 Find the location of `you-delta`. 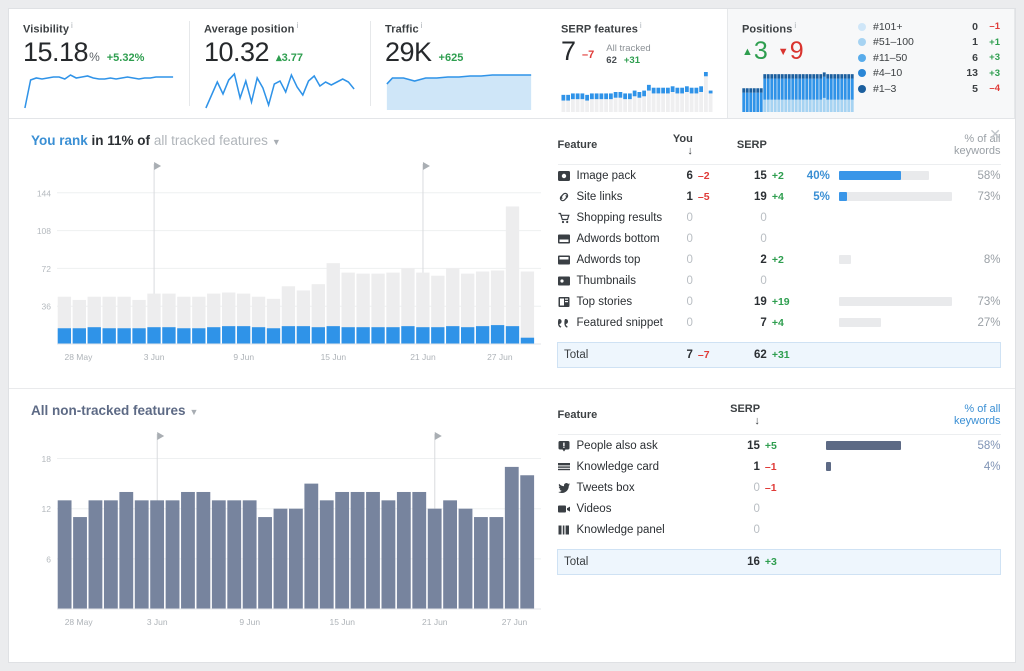

you-delta is located at coordinates (708, 280).